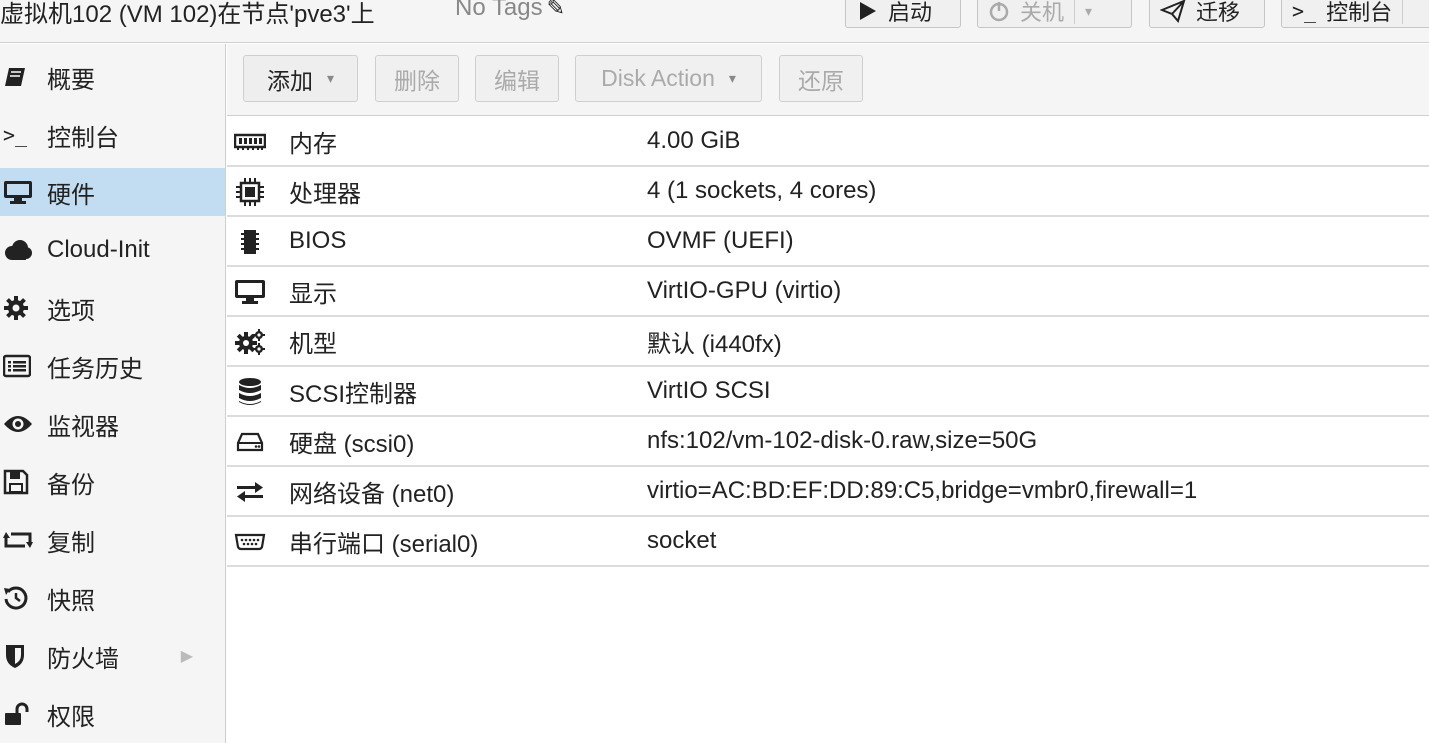 This screenshot has height=743, width=1429. I want to click on cpu-icon, so click(250, 192).